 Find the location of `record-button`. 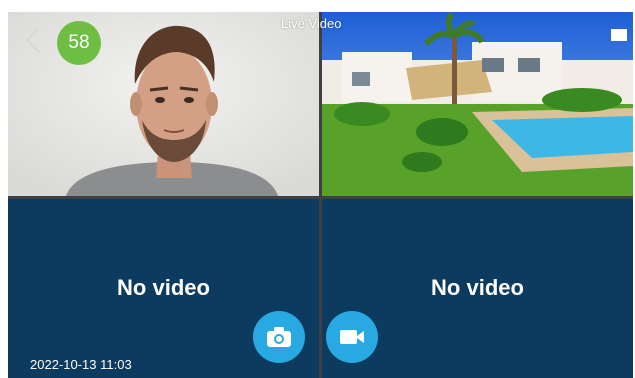

record-button is located at coordinates (352, 337).